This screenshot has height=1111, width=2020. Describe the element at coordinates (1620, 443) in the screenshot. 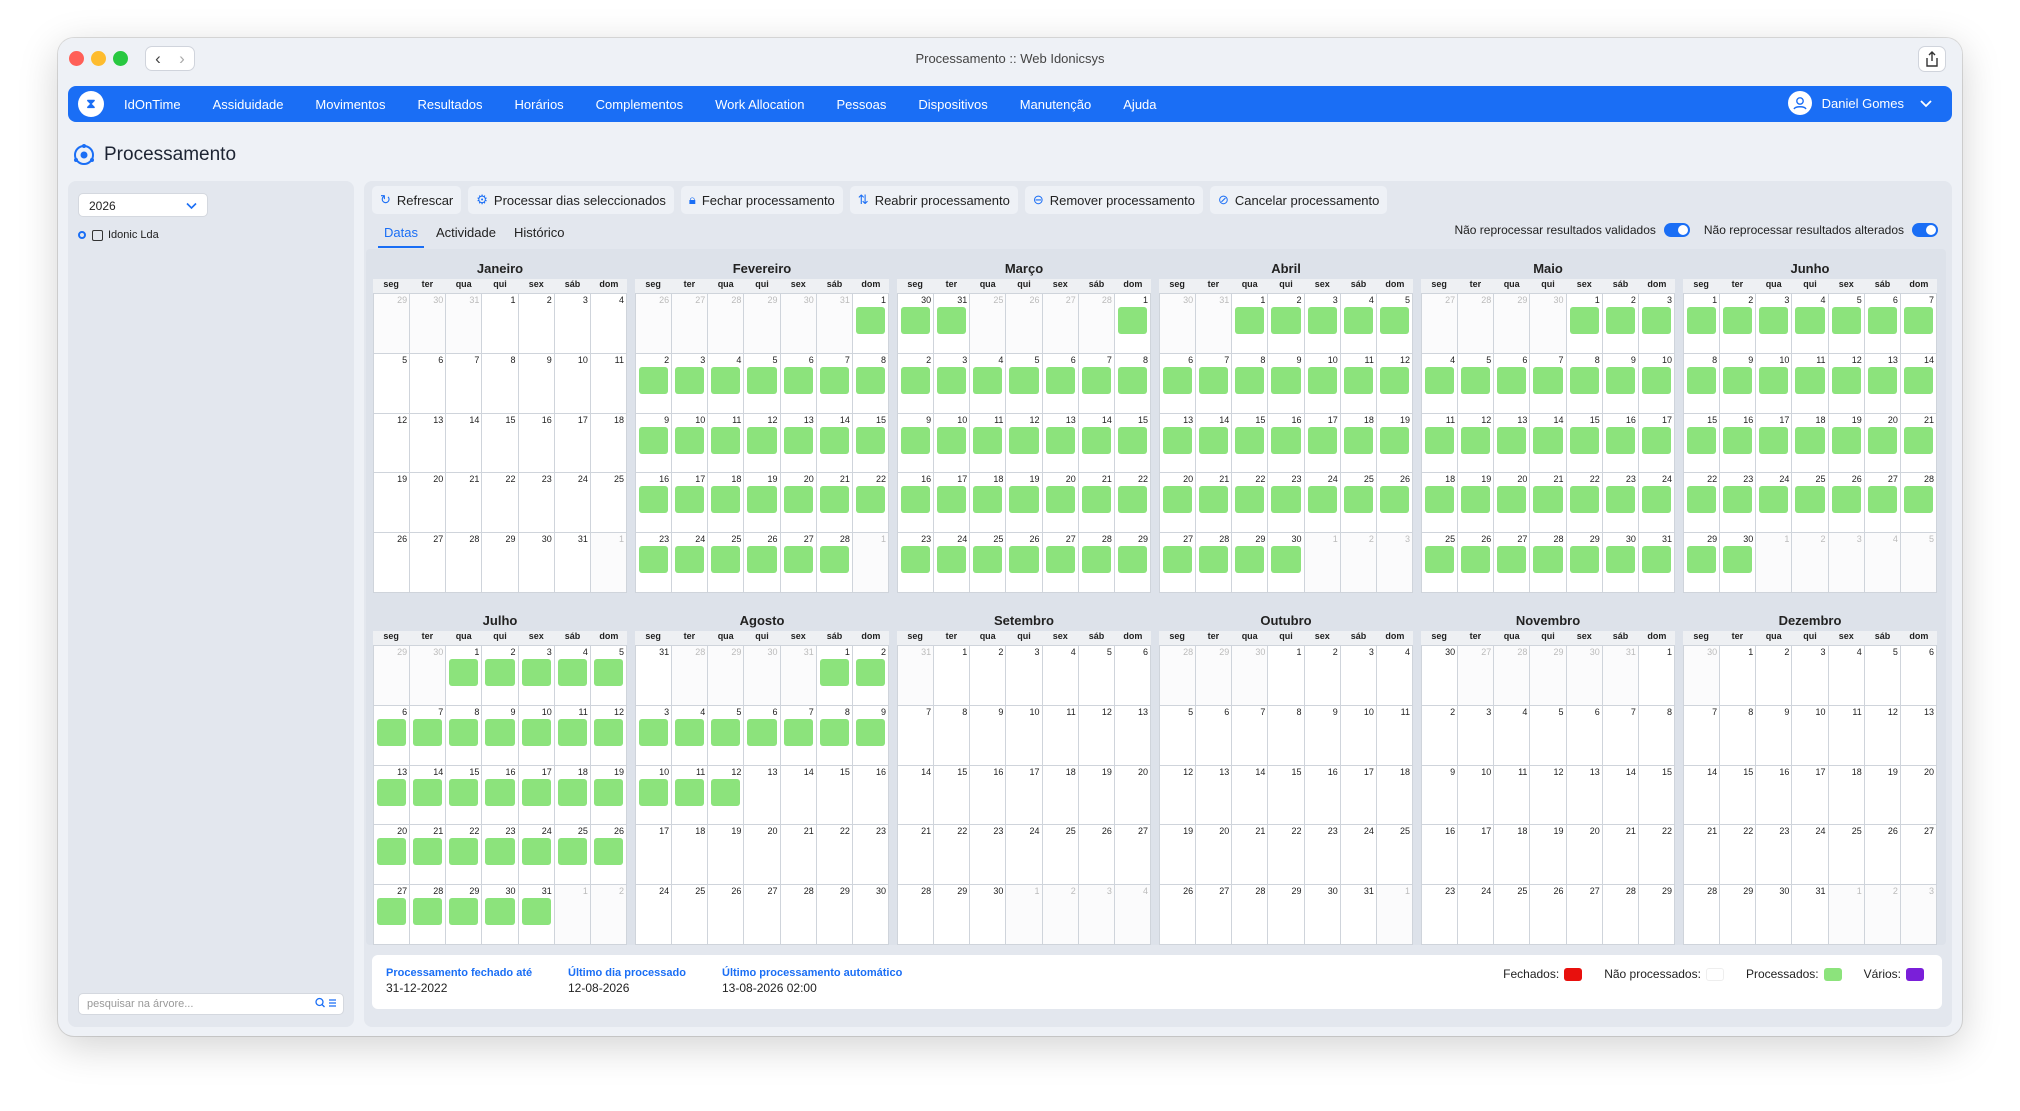

I see `calendar-day: 16` at that location.